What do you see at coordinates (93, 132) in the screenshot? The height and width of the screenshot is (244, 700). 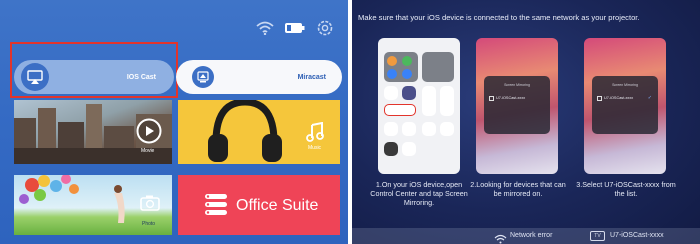 I see `movie-tile: Movie` at bounding box center [93, 132].